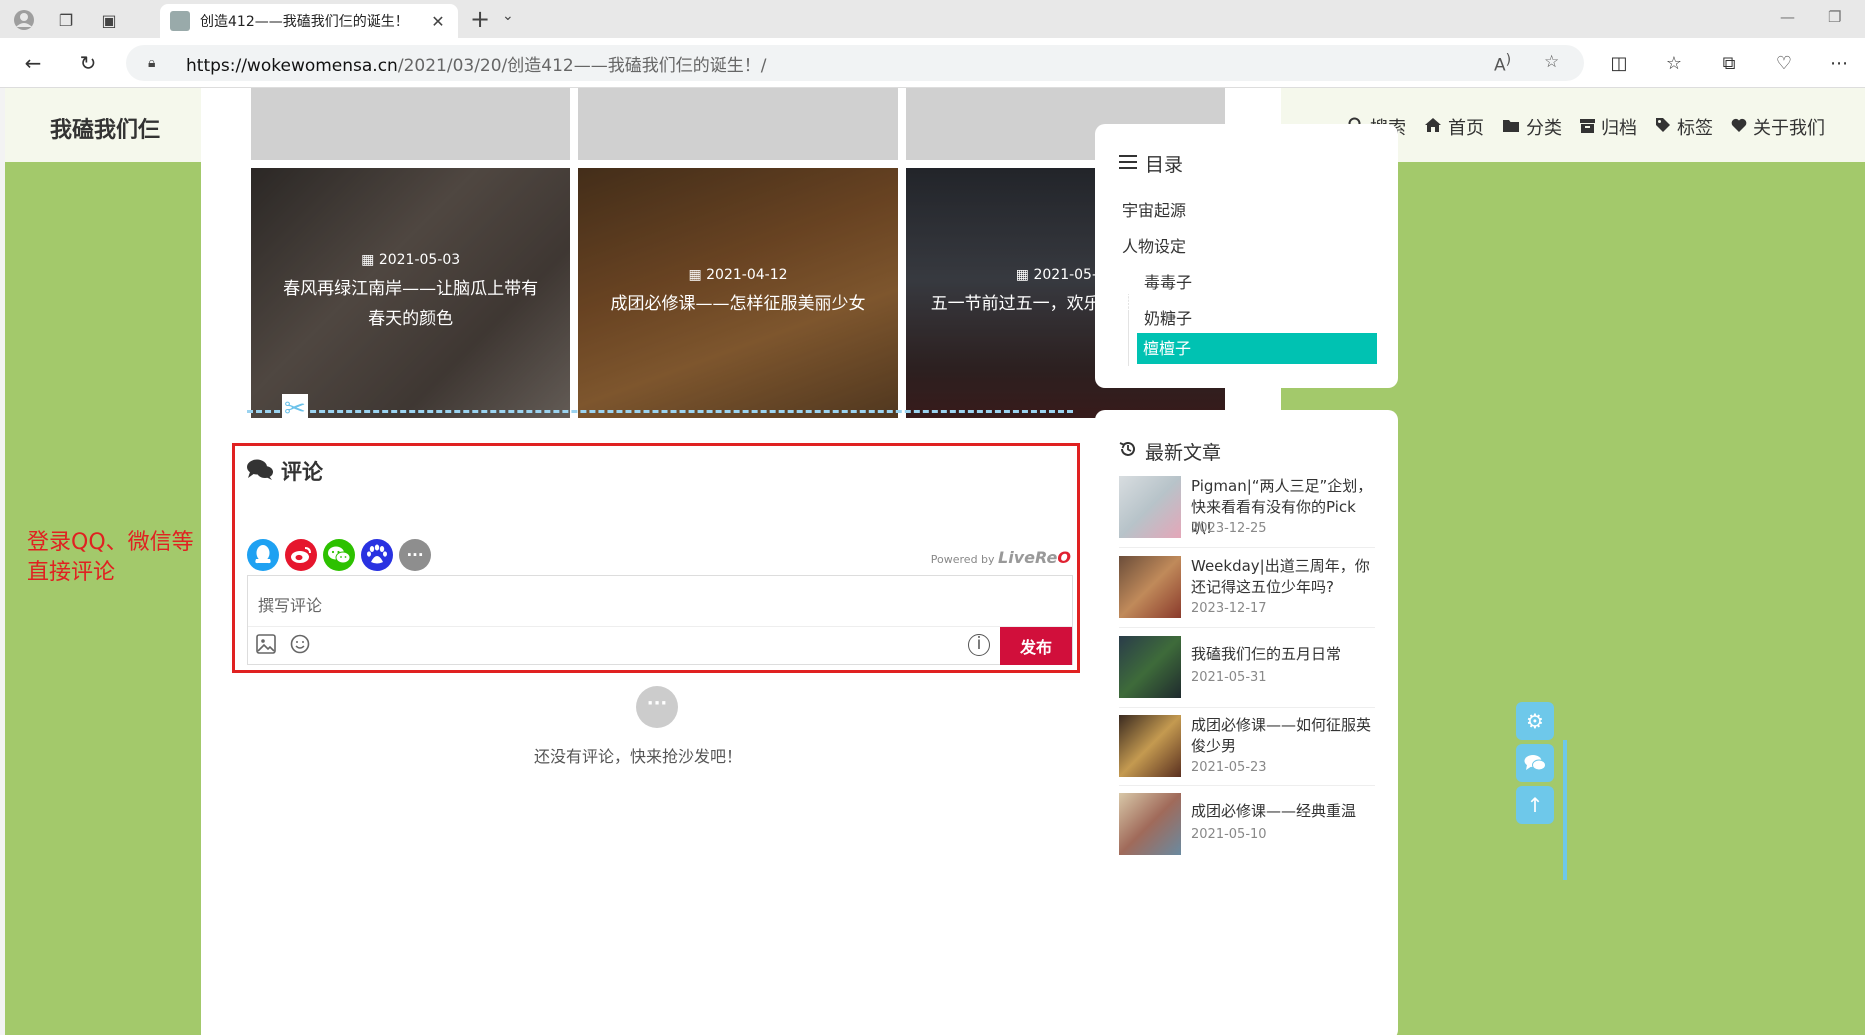 The image size is (1865, 1035). I want to click on toc-item: 人物设定, so click(1154, 245).